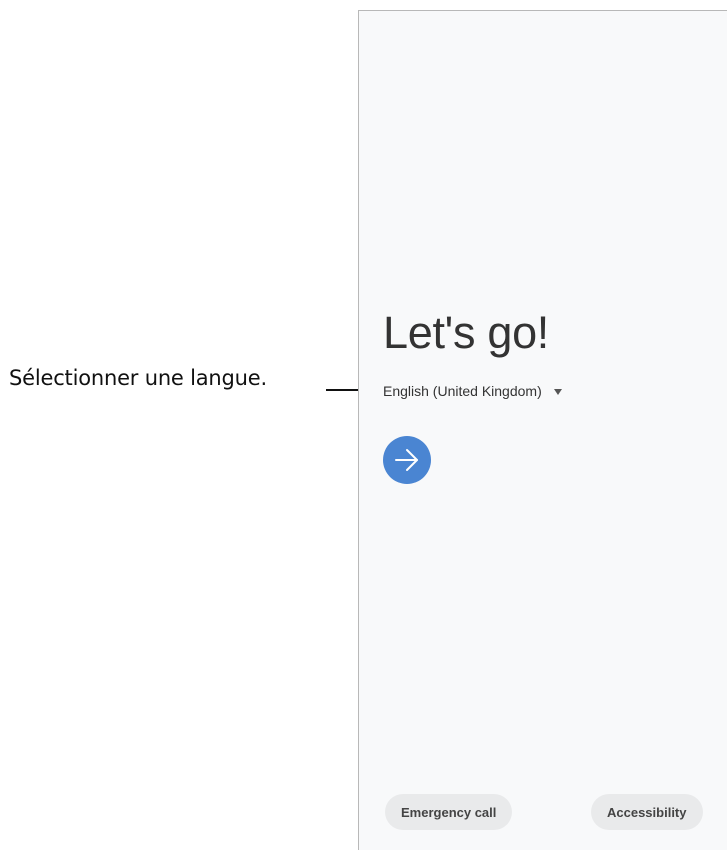  I want to click on arrow-right-icon, so click(406, 460).